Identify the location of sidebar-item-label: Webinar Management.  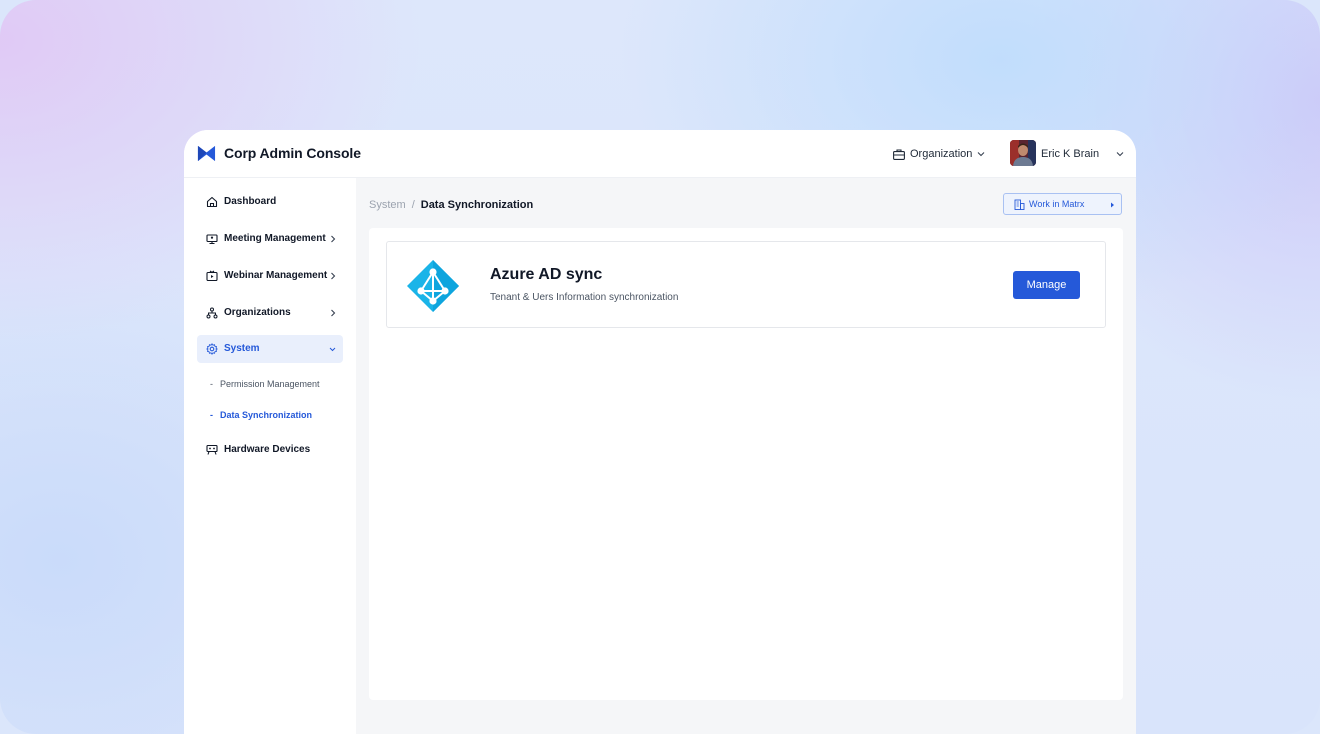
(276, 275).